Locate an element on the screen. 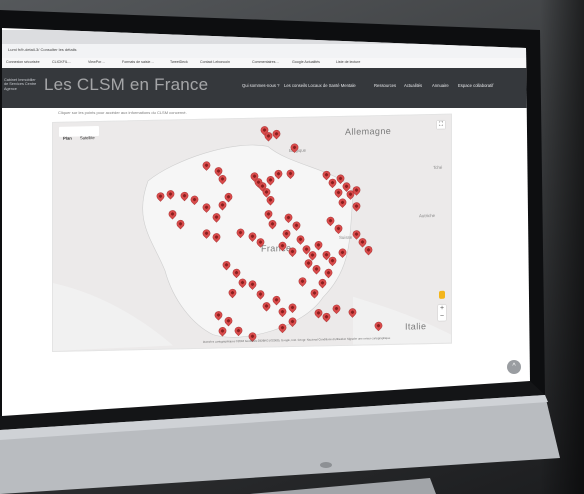 The height and width of the screenshot is (494, 584). bookmark-item: Connexion sécurisée is located at coordinates (23, 62).